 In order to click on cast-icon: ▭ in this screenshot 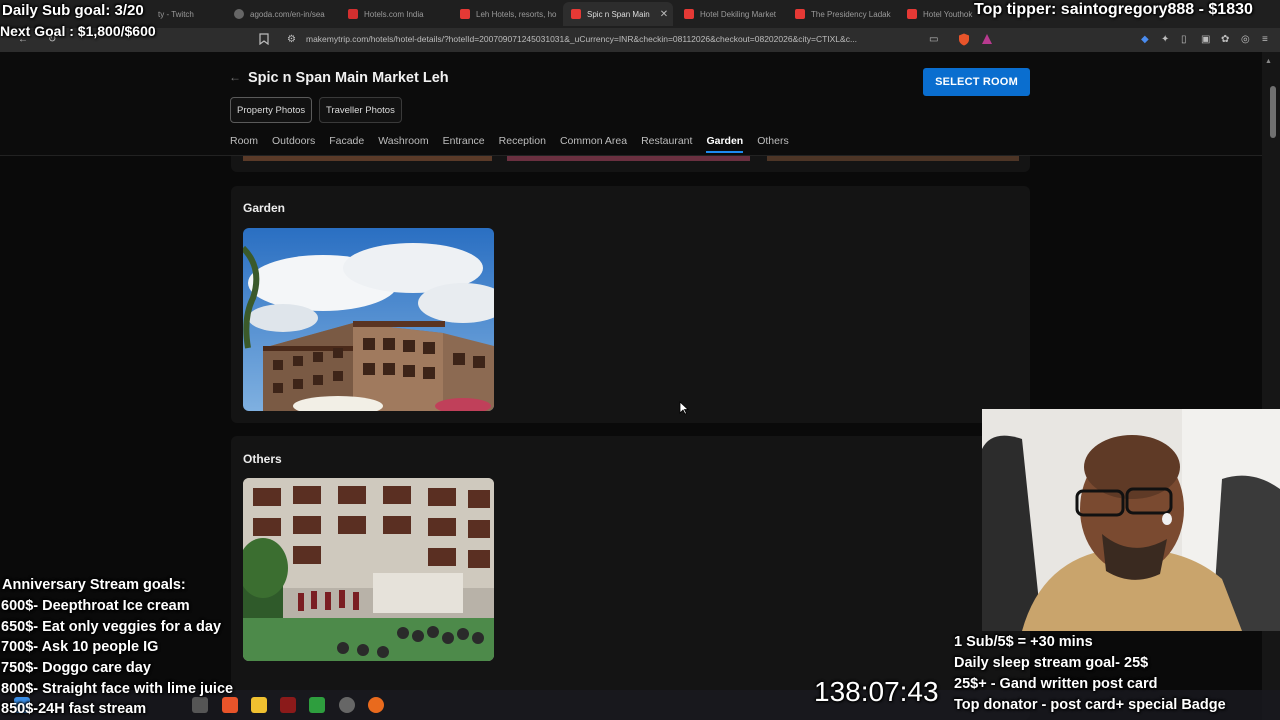, I will do `click(933, 40)`.